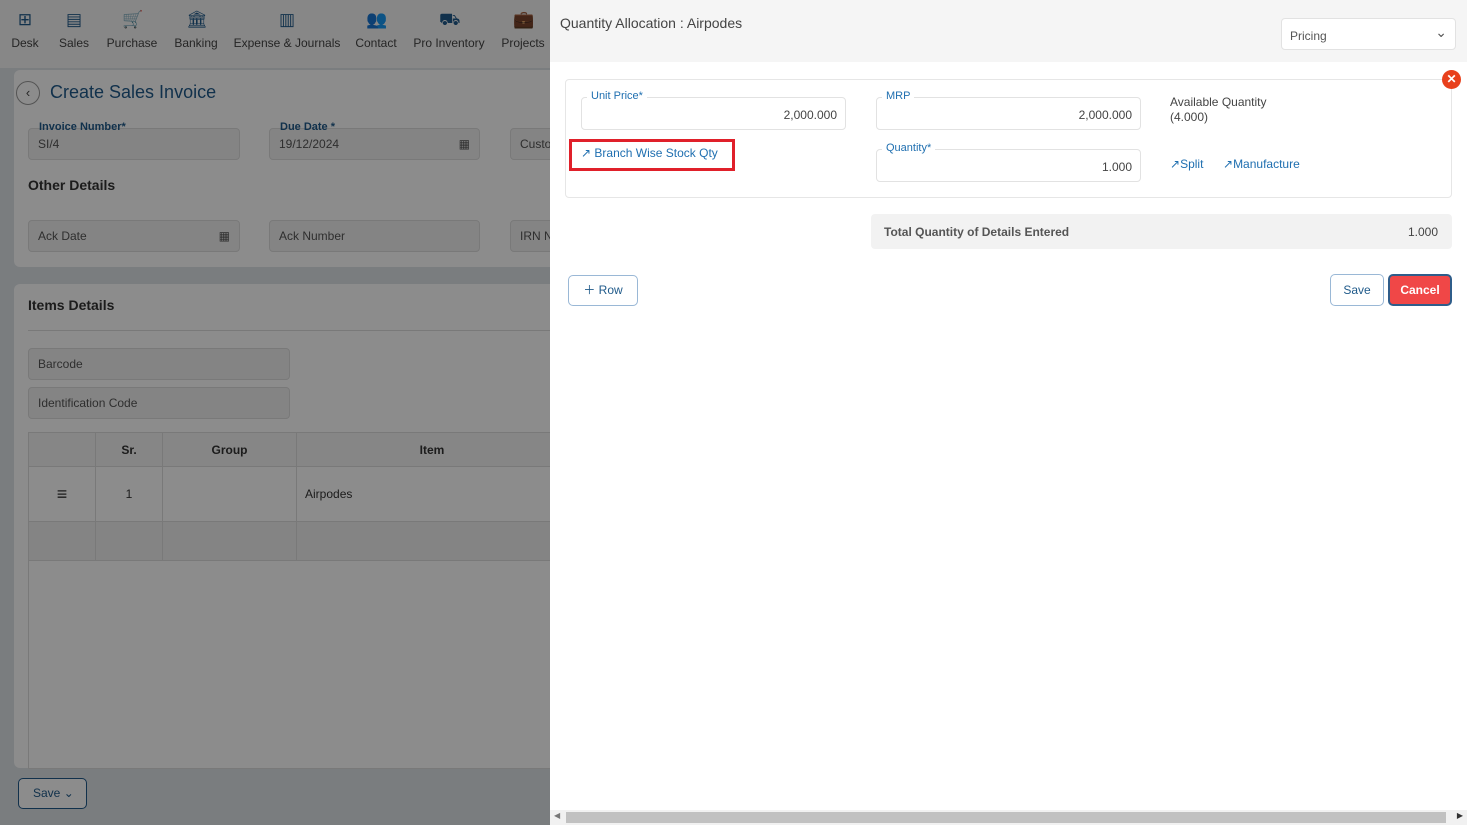 The image size is (1467, 825). I want to click on manufacture-link: ↗Manufacture, so click(1261, 164).